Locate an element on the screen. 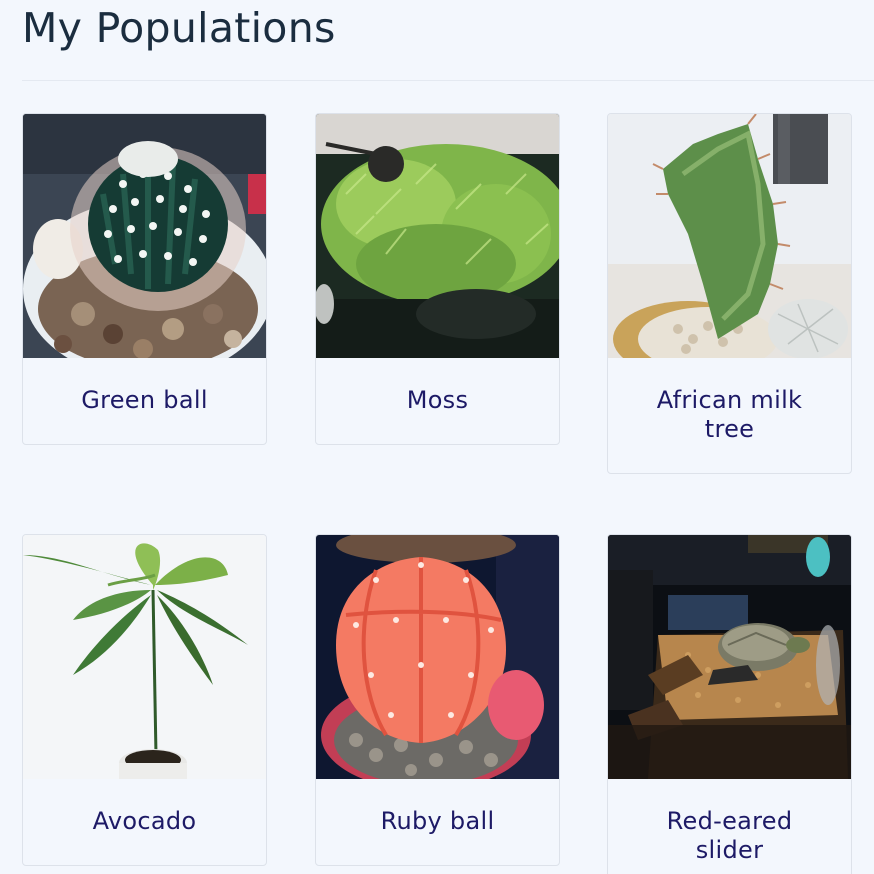 The image size is (874, 874). title-divider is located at coordinates (448, 80).